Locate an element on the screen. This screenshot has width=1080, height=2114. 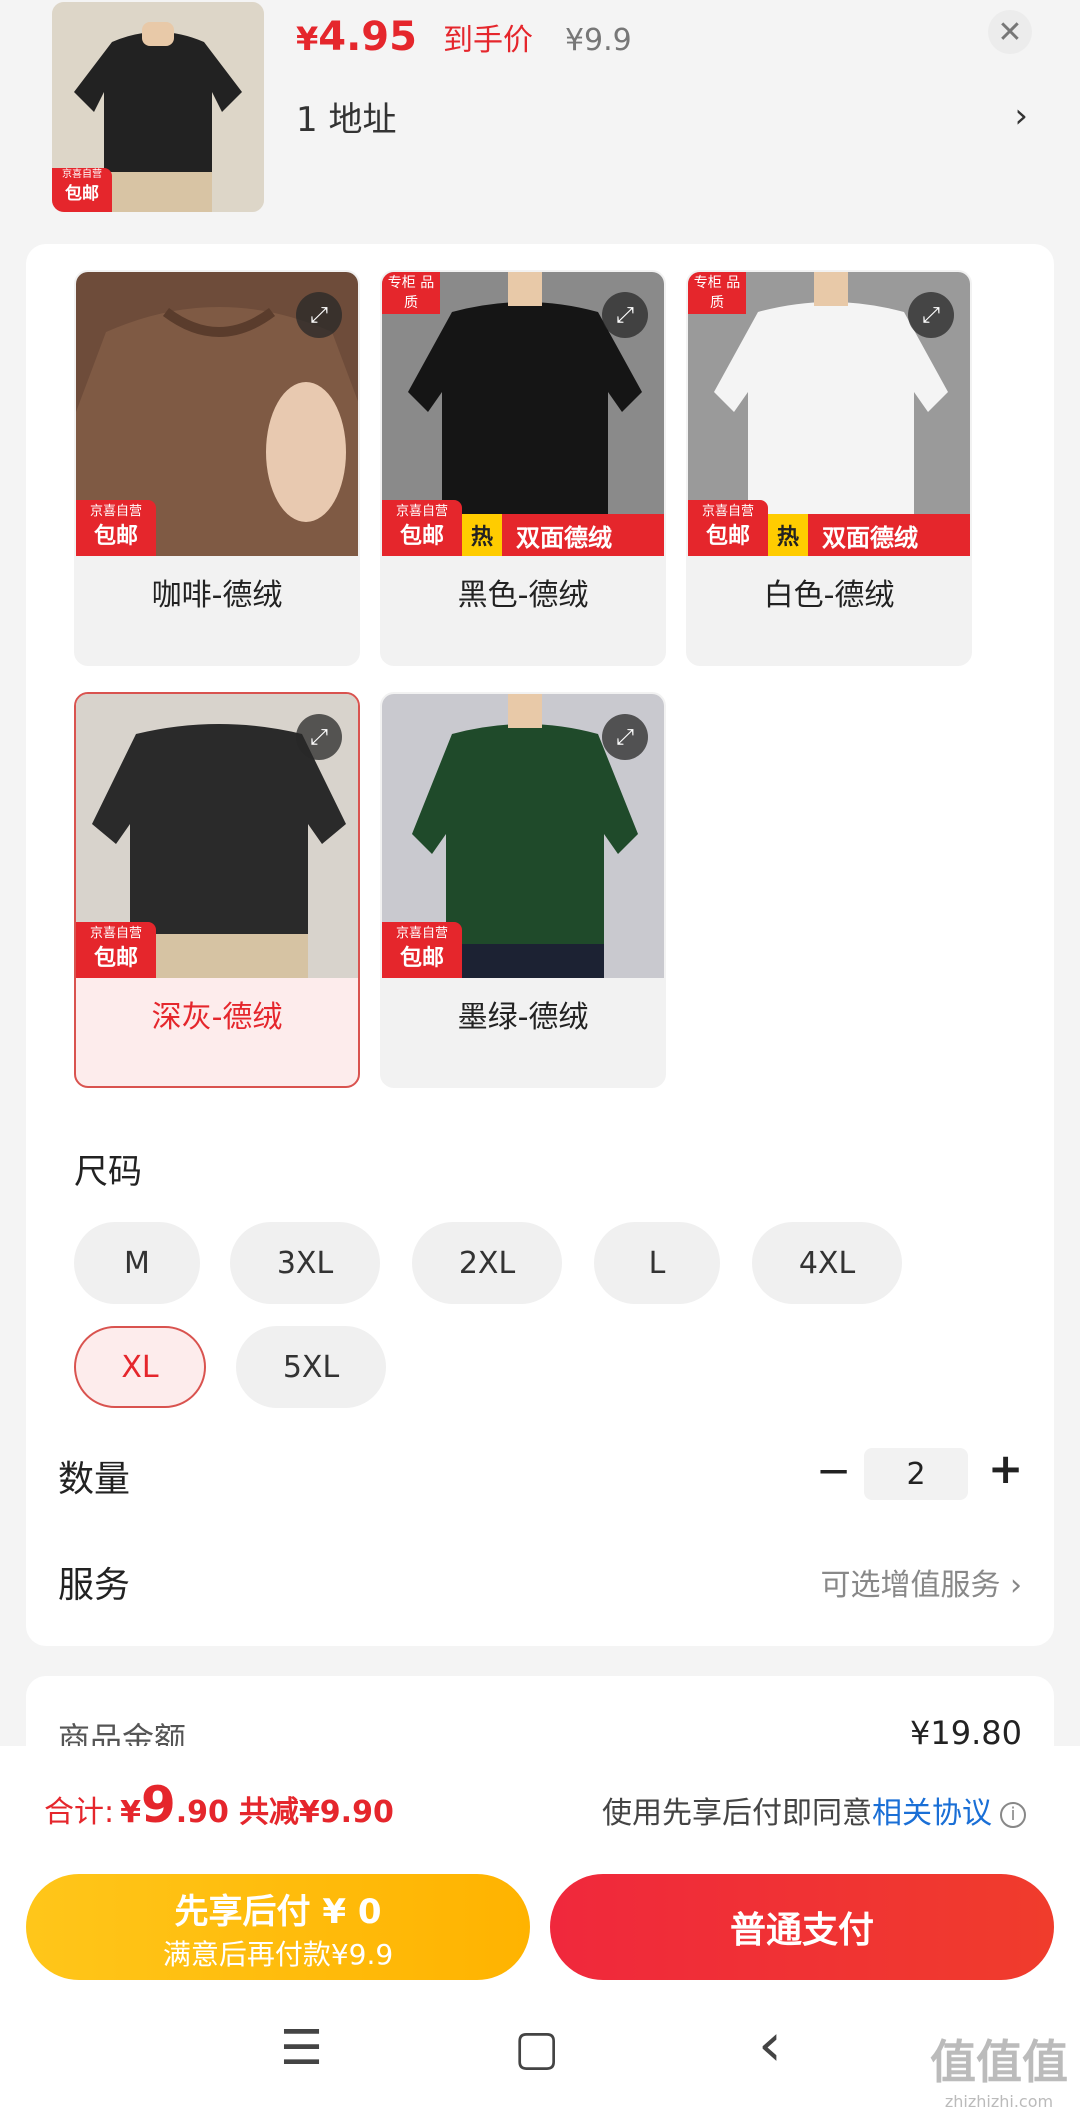
quantity-title: 数量 is located at coordinates (94, 1479).